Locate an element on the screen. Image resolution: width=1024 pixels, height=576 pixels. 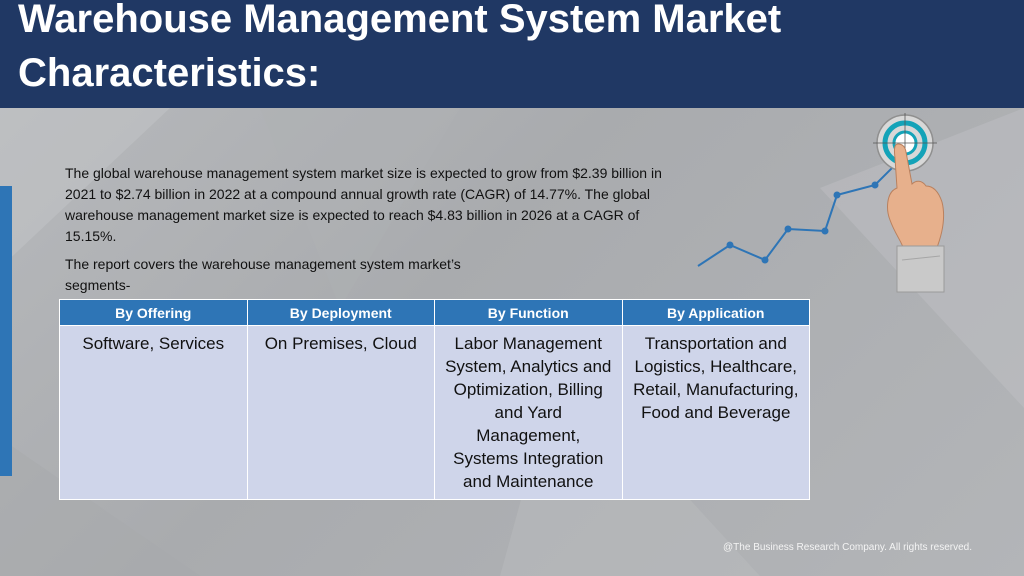
header-by-offering: By Offering is located at coordinates (153, 312).